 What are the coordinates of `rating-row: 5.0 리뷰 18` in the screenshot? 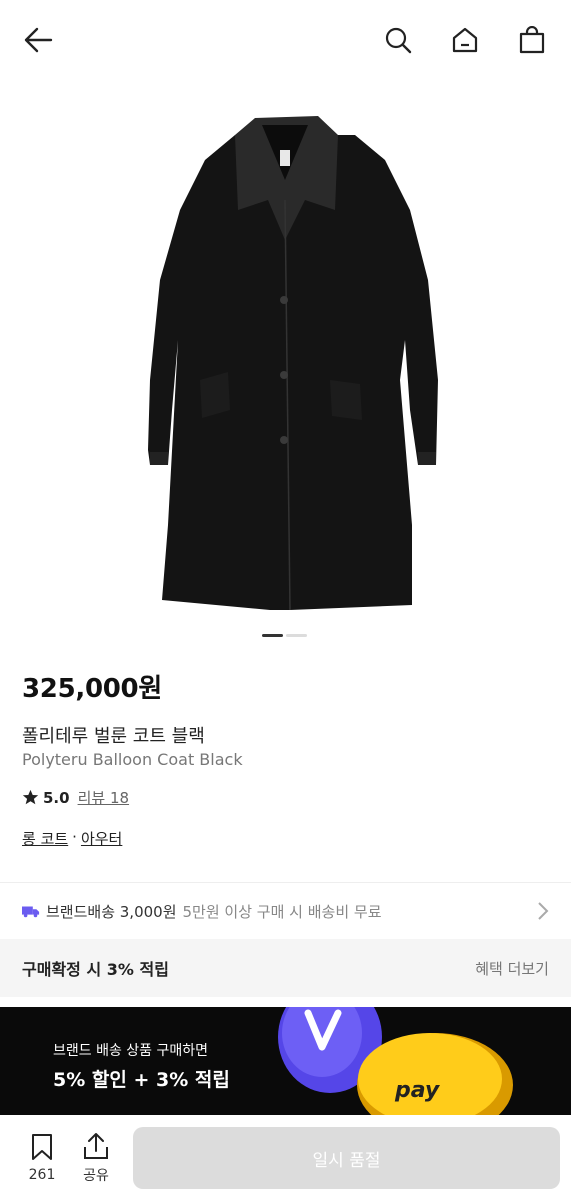 It's located at (75, 797).